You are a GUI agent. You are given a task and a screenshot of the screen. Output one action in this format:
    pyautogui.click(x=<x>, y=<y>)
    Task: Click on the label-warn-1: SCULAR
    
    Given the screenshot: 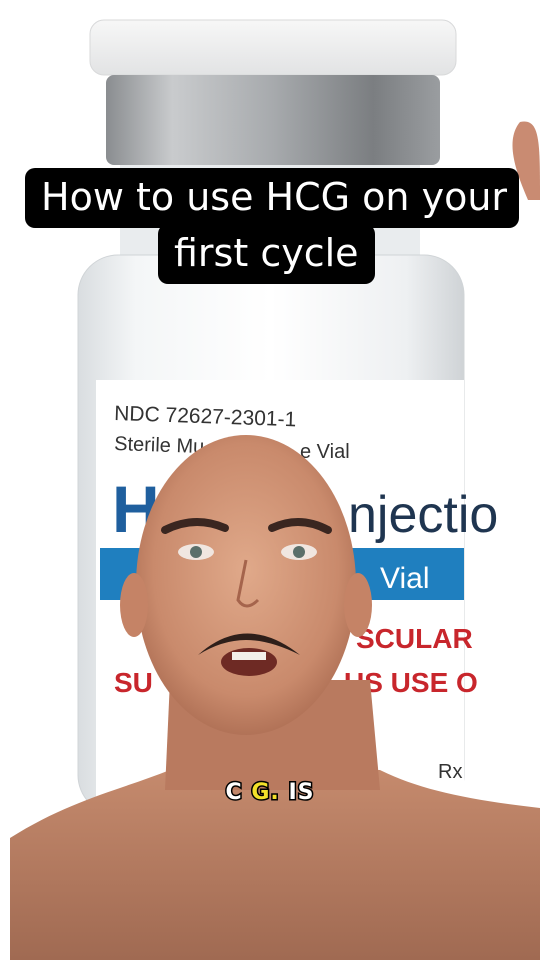 What is the action you would take?
    pyautogui.click(x=414, y=638)
    